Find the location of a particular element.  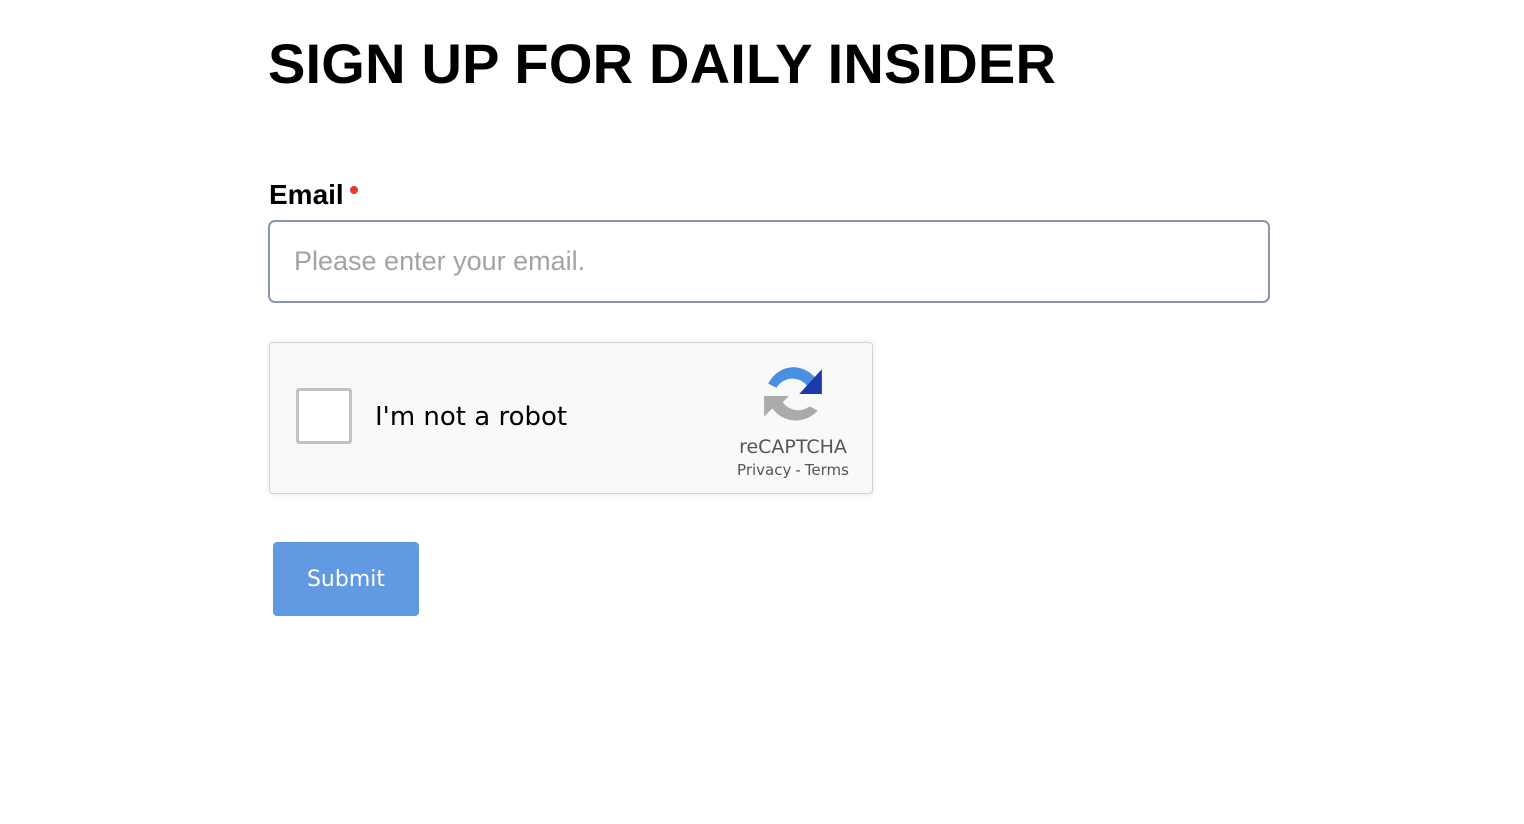

recaptcha-brand: reCAPTCHA is located at coordinates (793, 447).